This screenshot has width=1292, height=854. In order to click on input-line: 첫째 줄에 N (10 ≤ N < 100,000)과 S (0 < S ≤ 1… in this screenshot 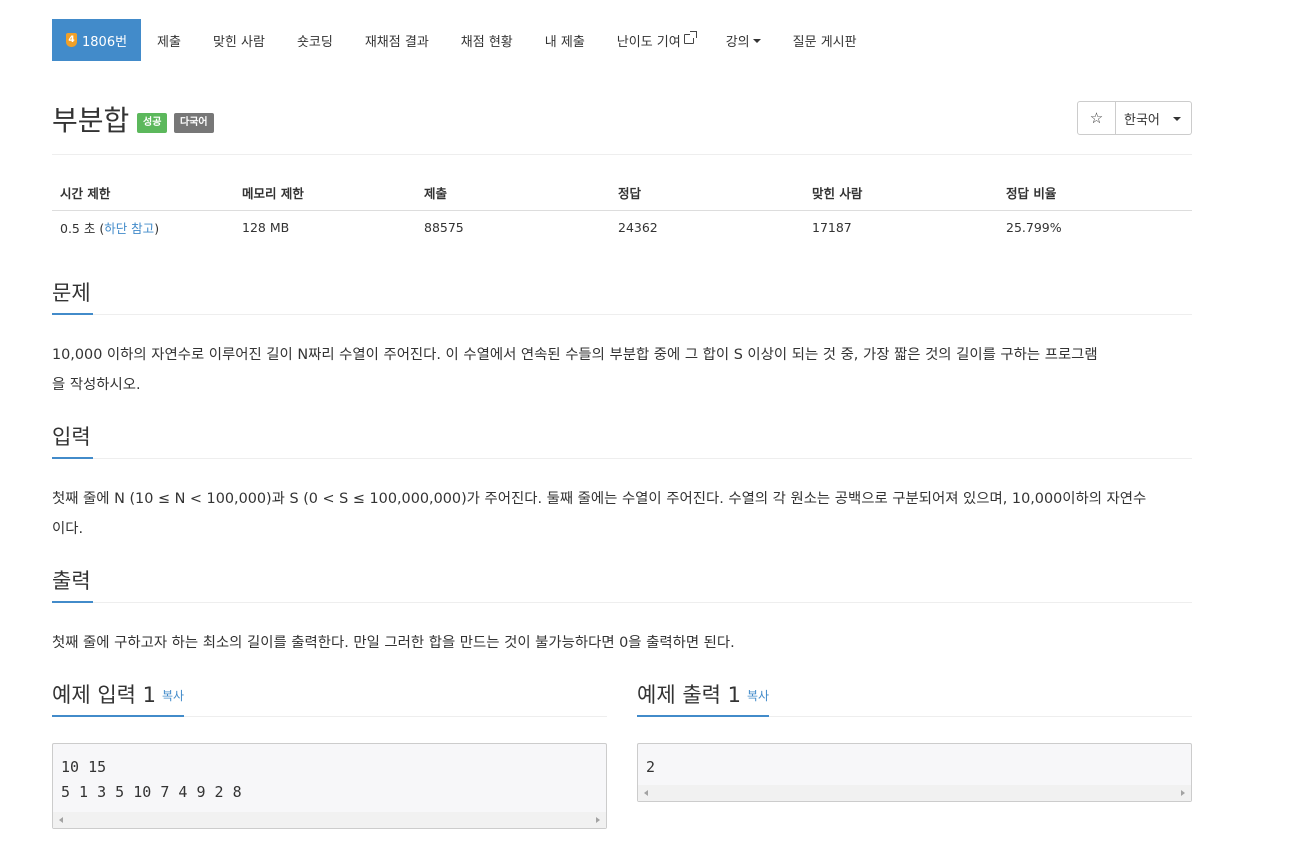, I will do `click(599, 499)`.